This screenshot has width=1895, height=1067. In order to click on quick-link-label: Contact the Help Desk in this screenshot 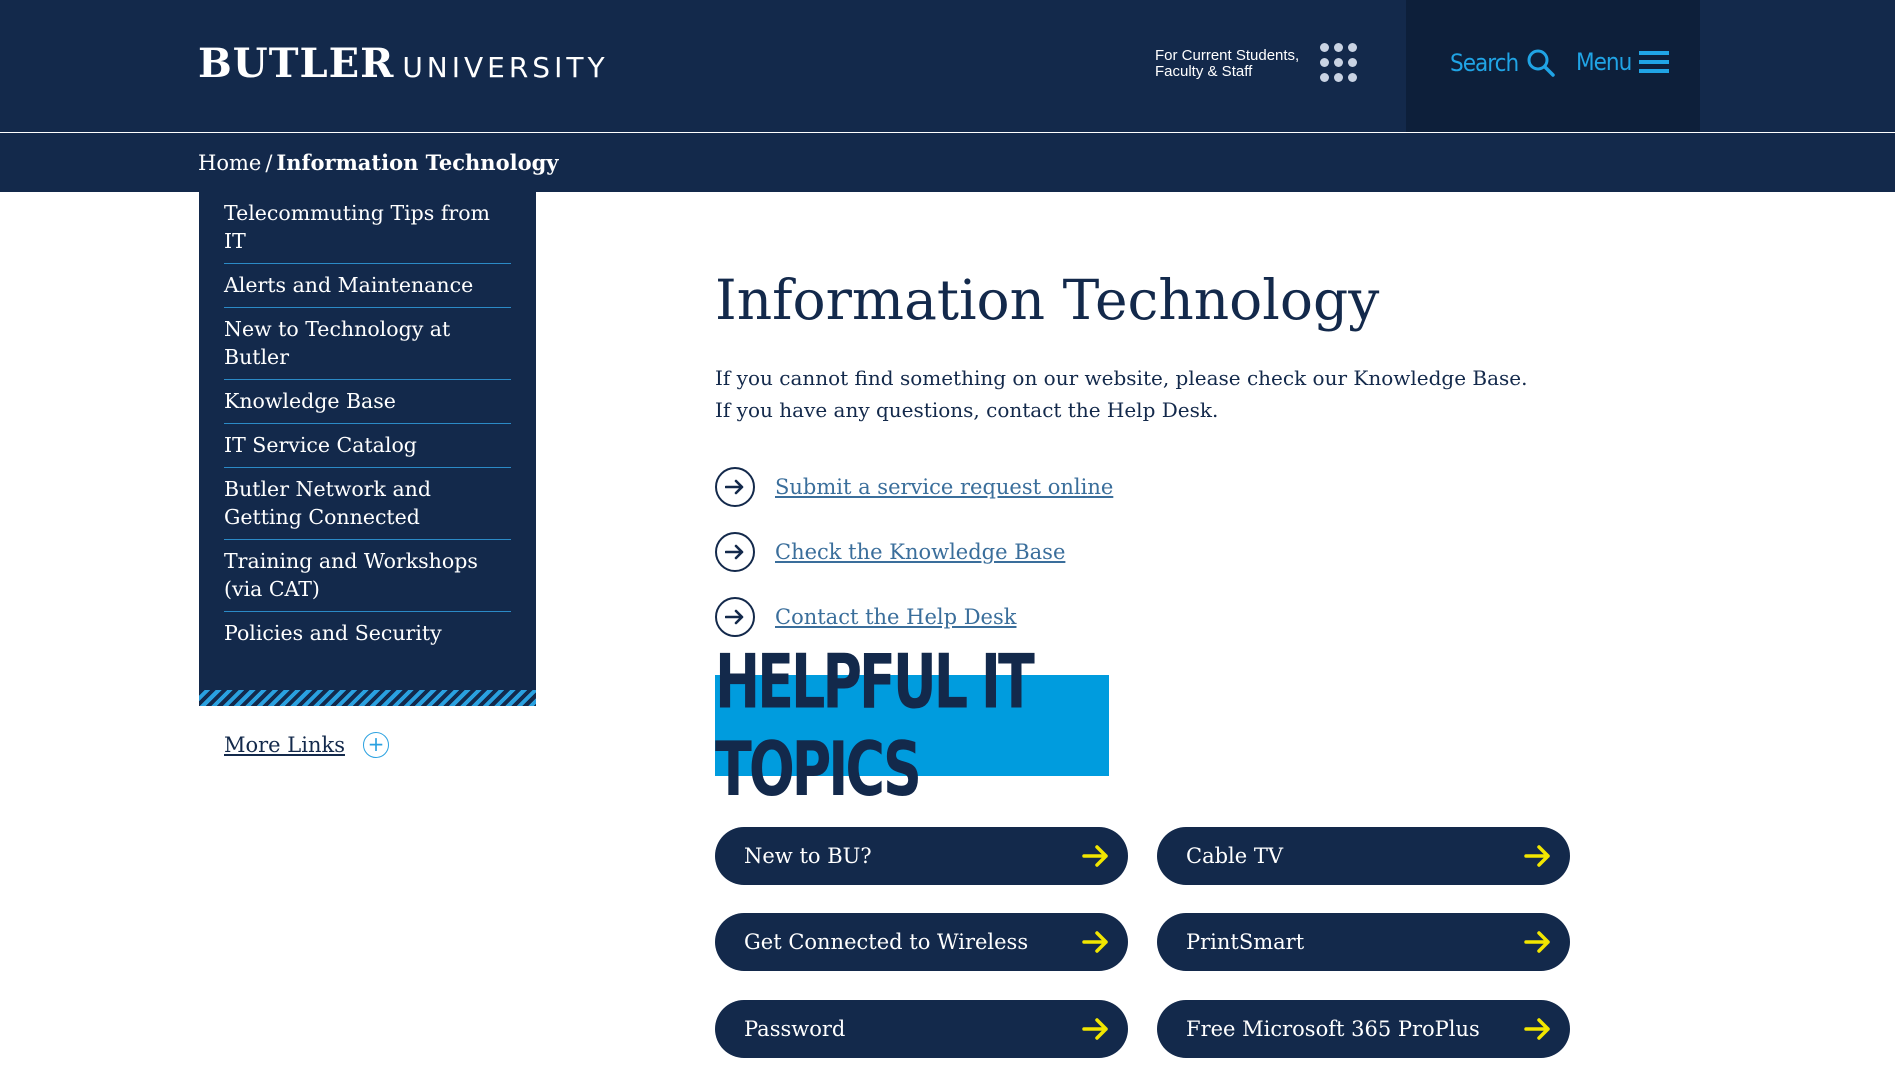, I will do `click(895, 617)`.